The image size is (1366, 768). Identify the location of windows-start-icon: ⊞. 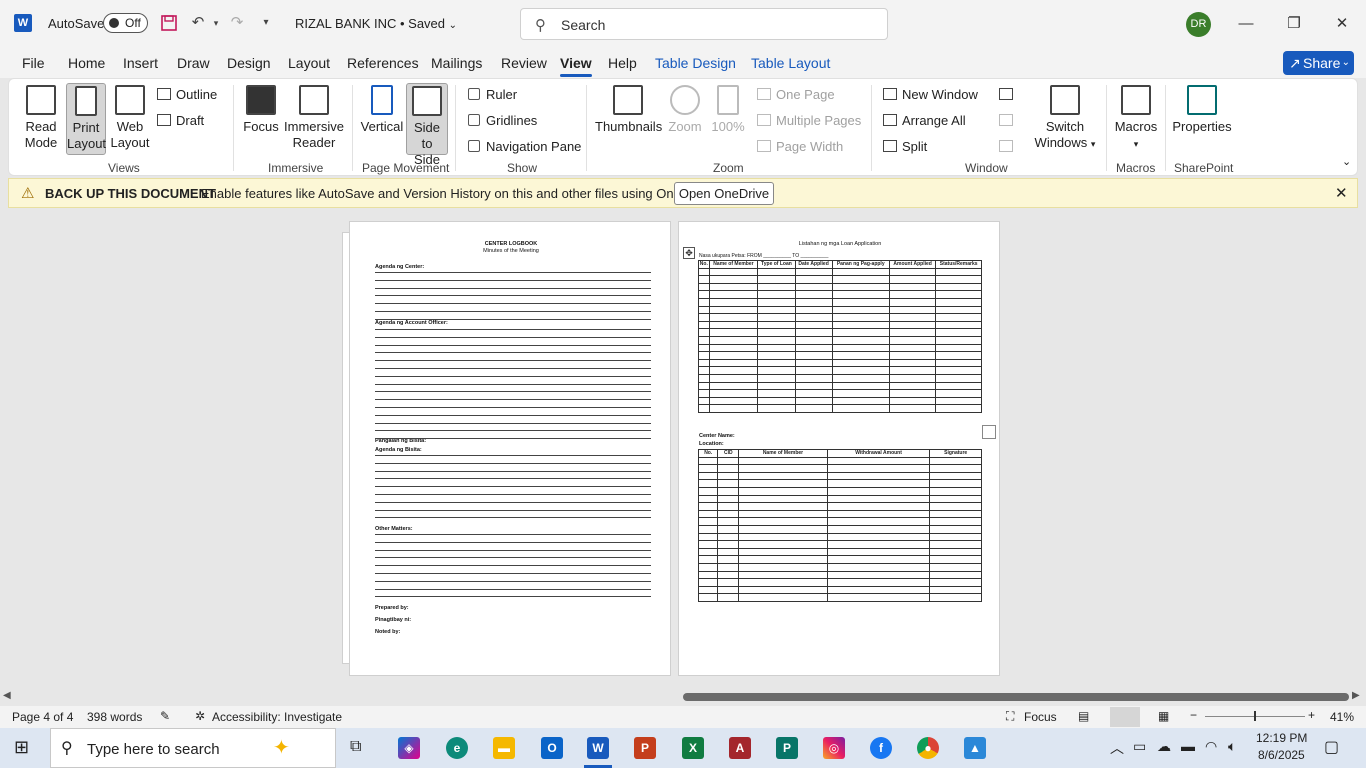
(21, 747).